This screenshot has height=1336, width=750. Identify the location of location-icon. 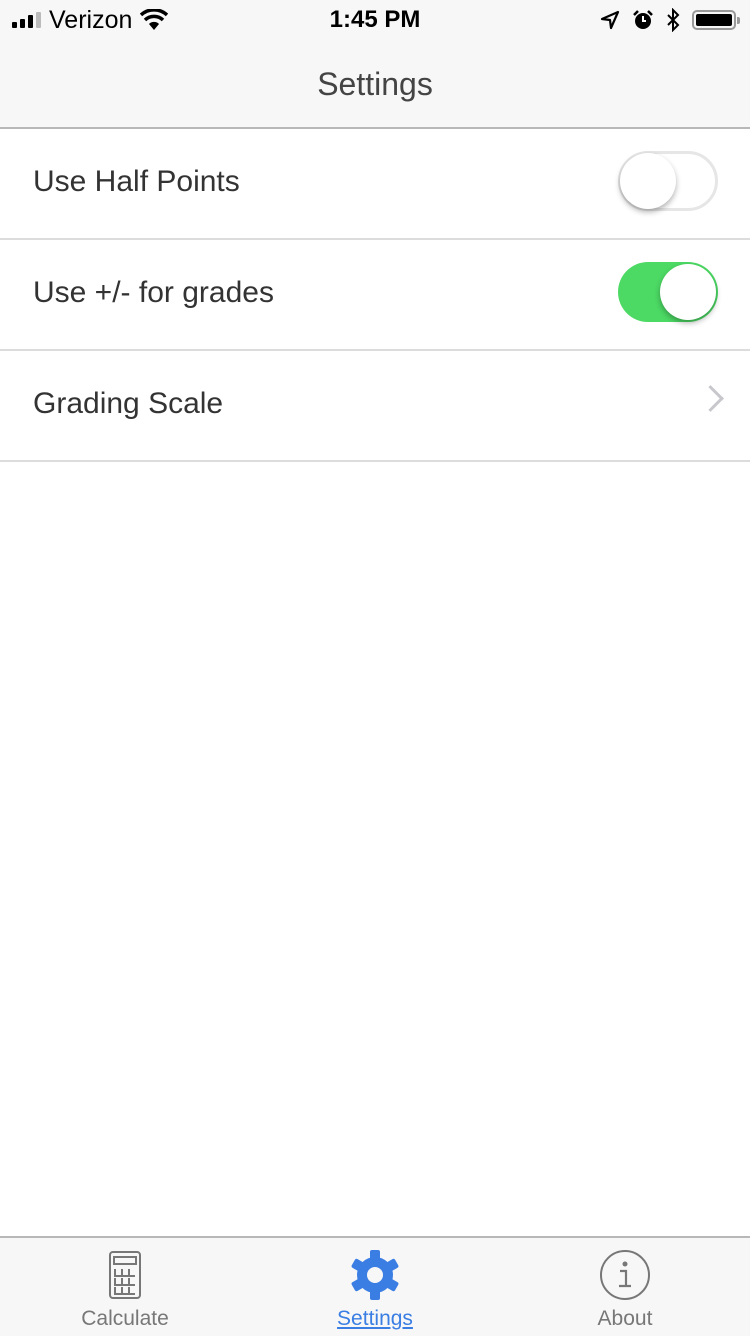
(610, 20).